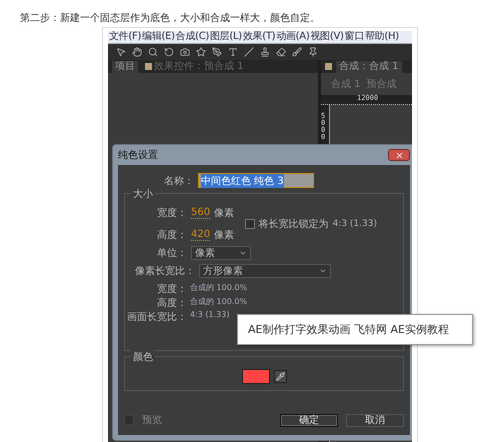  I want to click on checkbox, so click(249, 224).